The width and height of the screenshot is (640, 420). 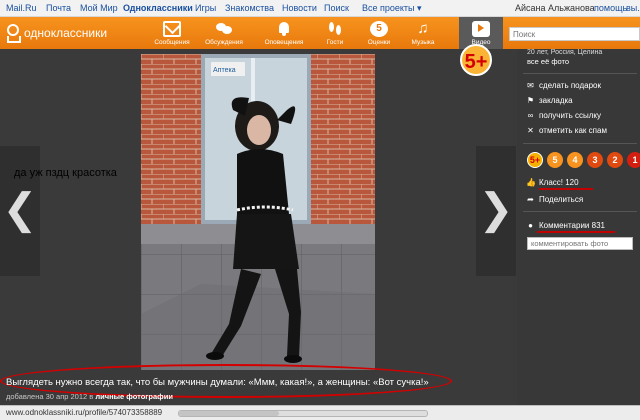 What do you see at coordinates (249, 8) in the screenshot?
I see `portal-link-dating: Знакомства` at bounding box center [249, 8].